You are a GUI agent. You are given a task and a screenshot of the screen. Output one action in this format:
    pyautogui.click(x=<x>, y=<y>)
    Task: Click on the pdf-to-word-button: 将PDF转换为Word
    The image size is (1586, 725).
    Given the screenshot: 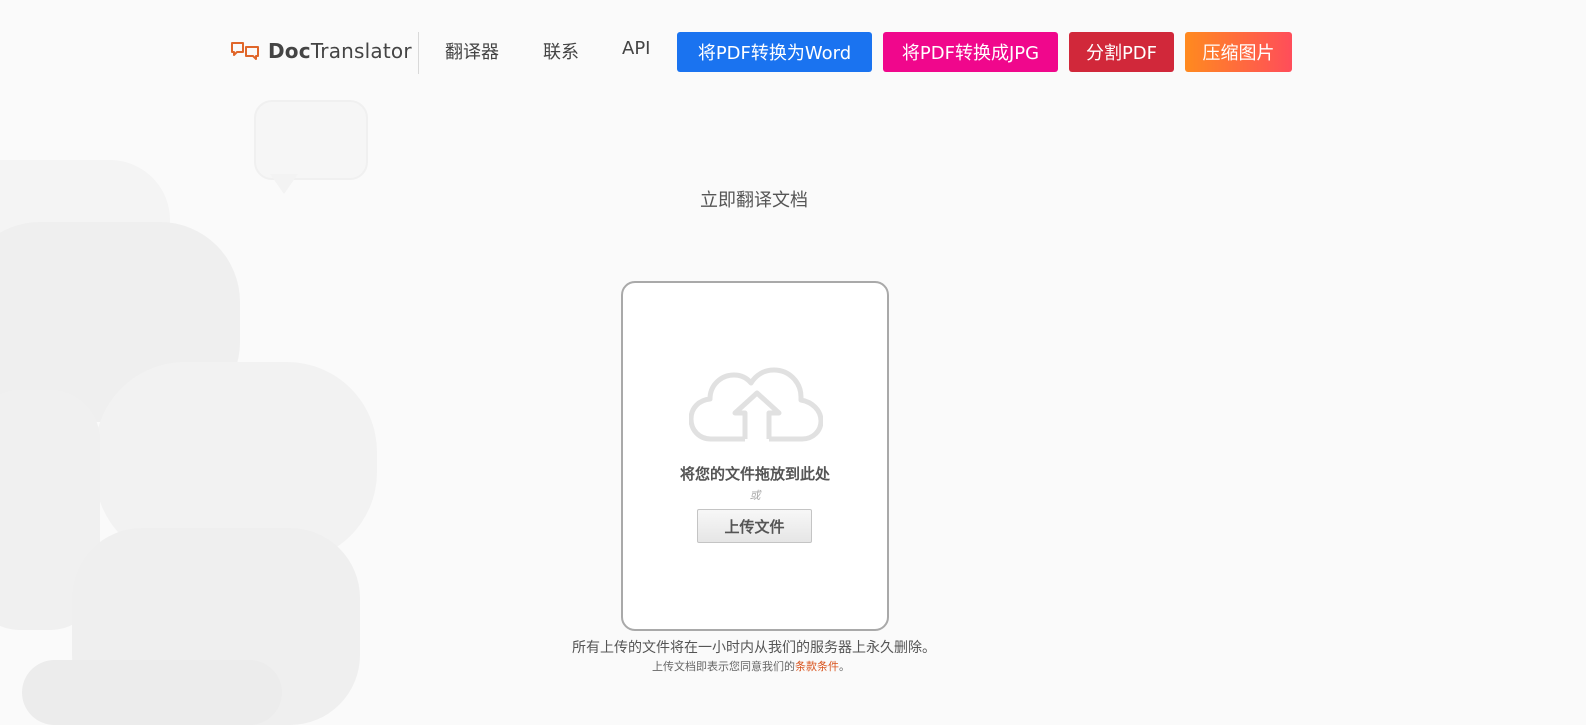 What is the action you would take?
    pyautogui.click(x=774, y=52)
    